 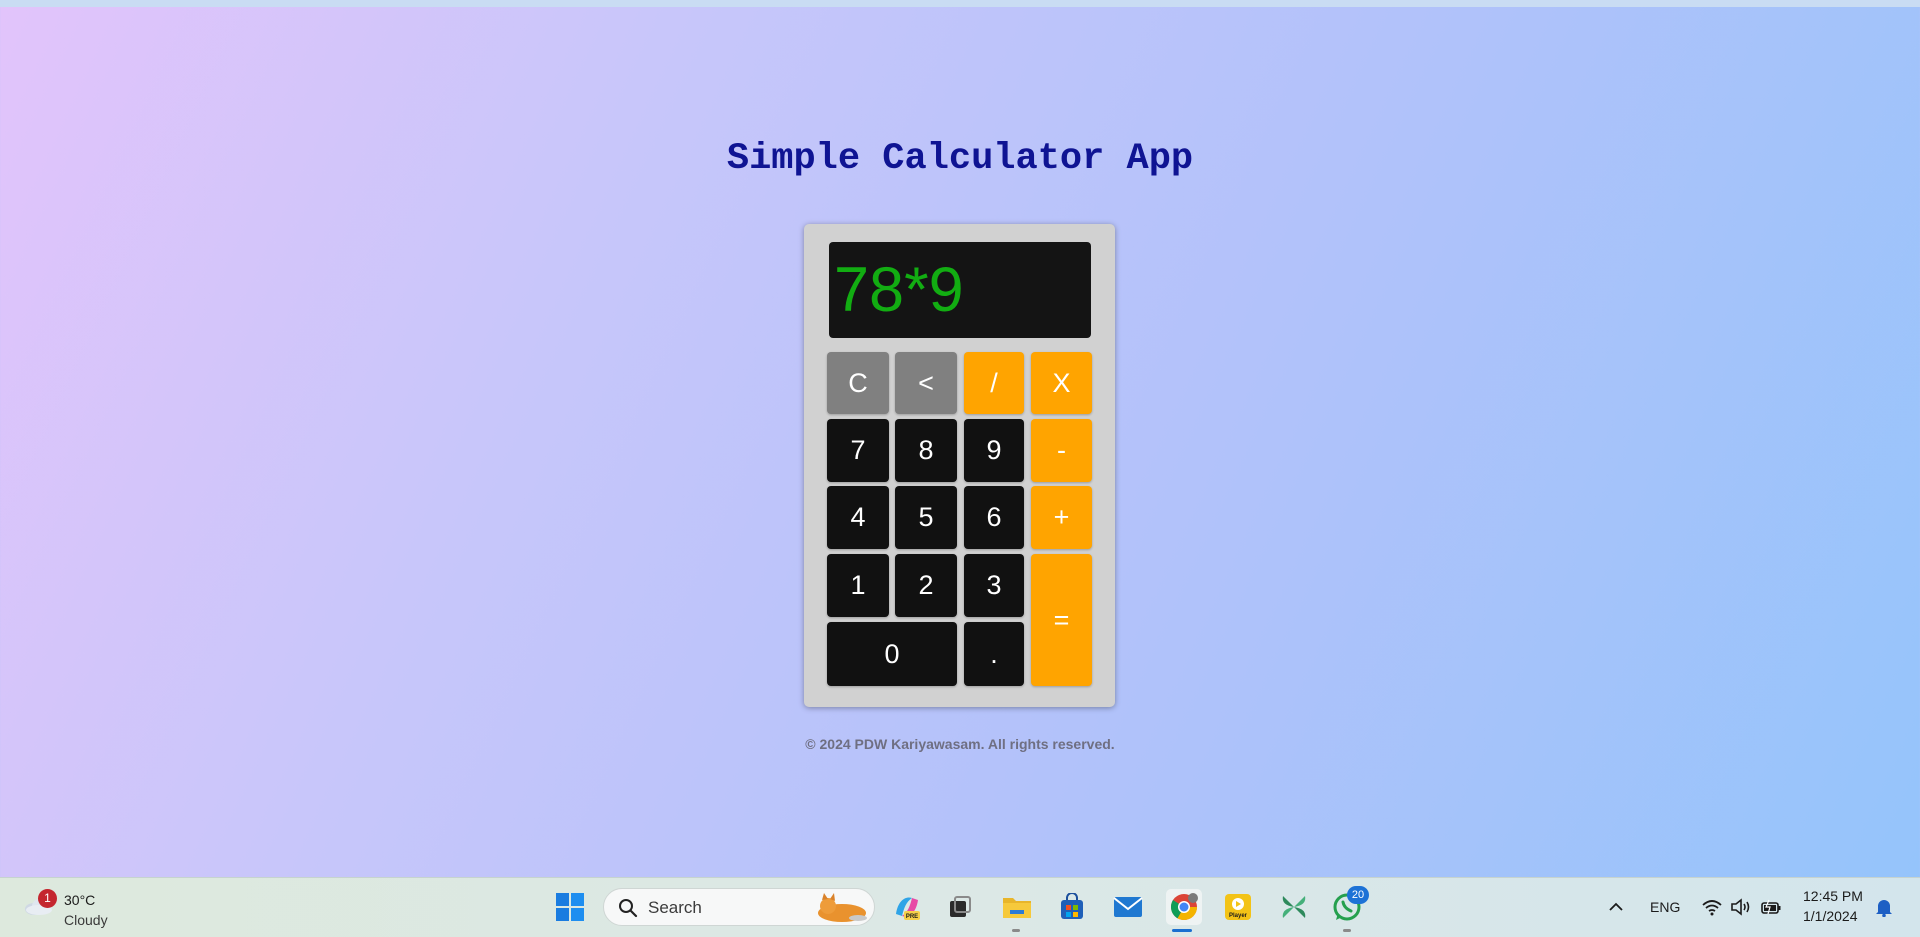 What do you see at coordinates (1182, 930) in the screenshot?
I see `chrome-active-indicator` at bounding box center [1182, 930].